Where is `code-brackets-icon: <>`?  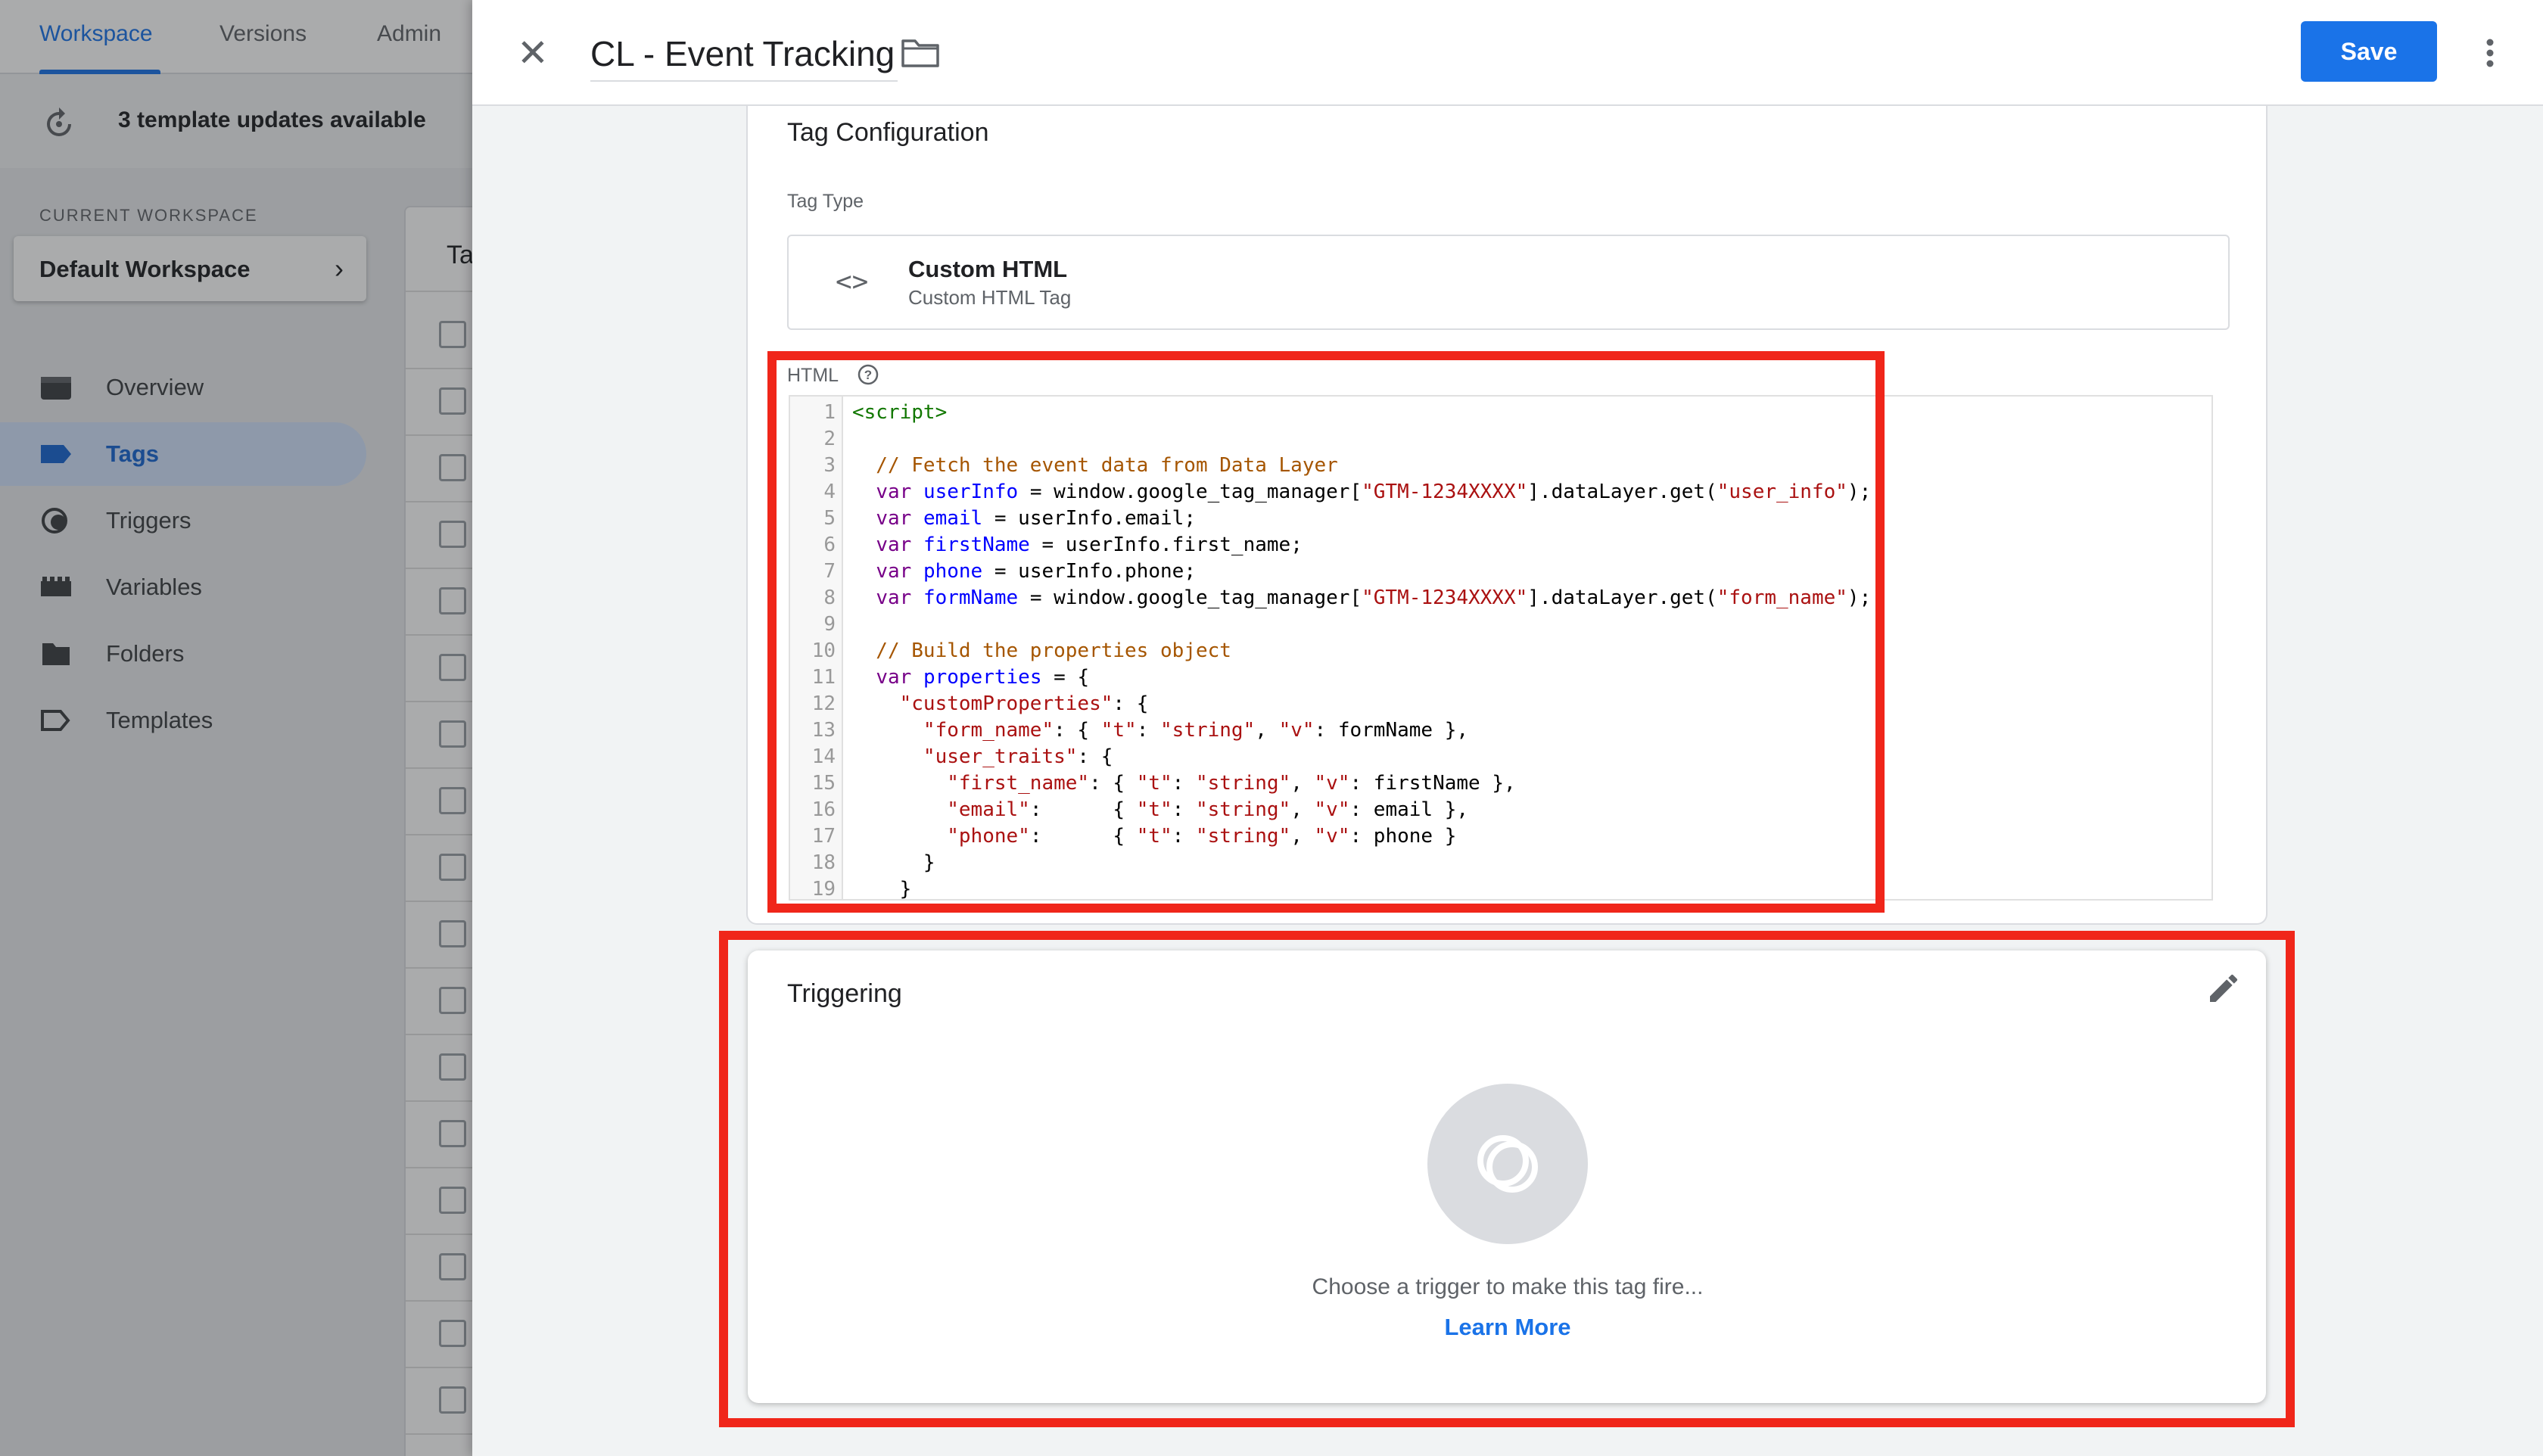 code-brackets-icon: <> is located at coordinates (852, 281).